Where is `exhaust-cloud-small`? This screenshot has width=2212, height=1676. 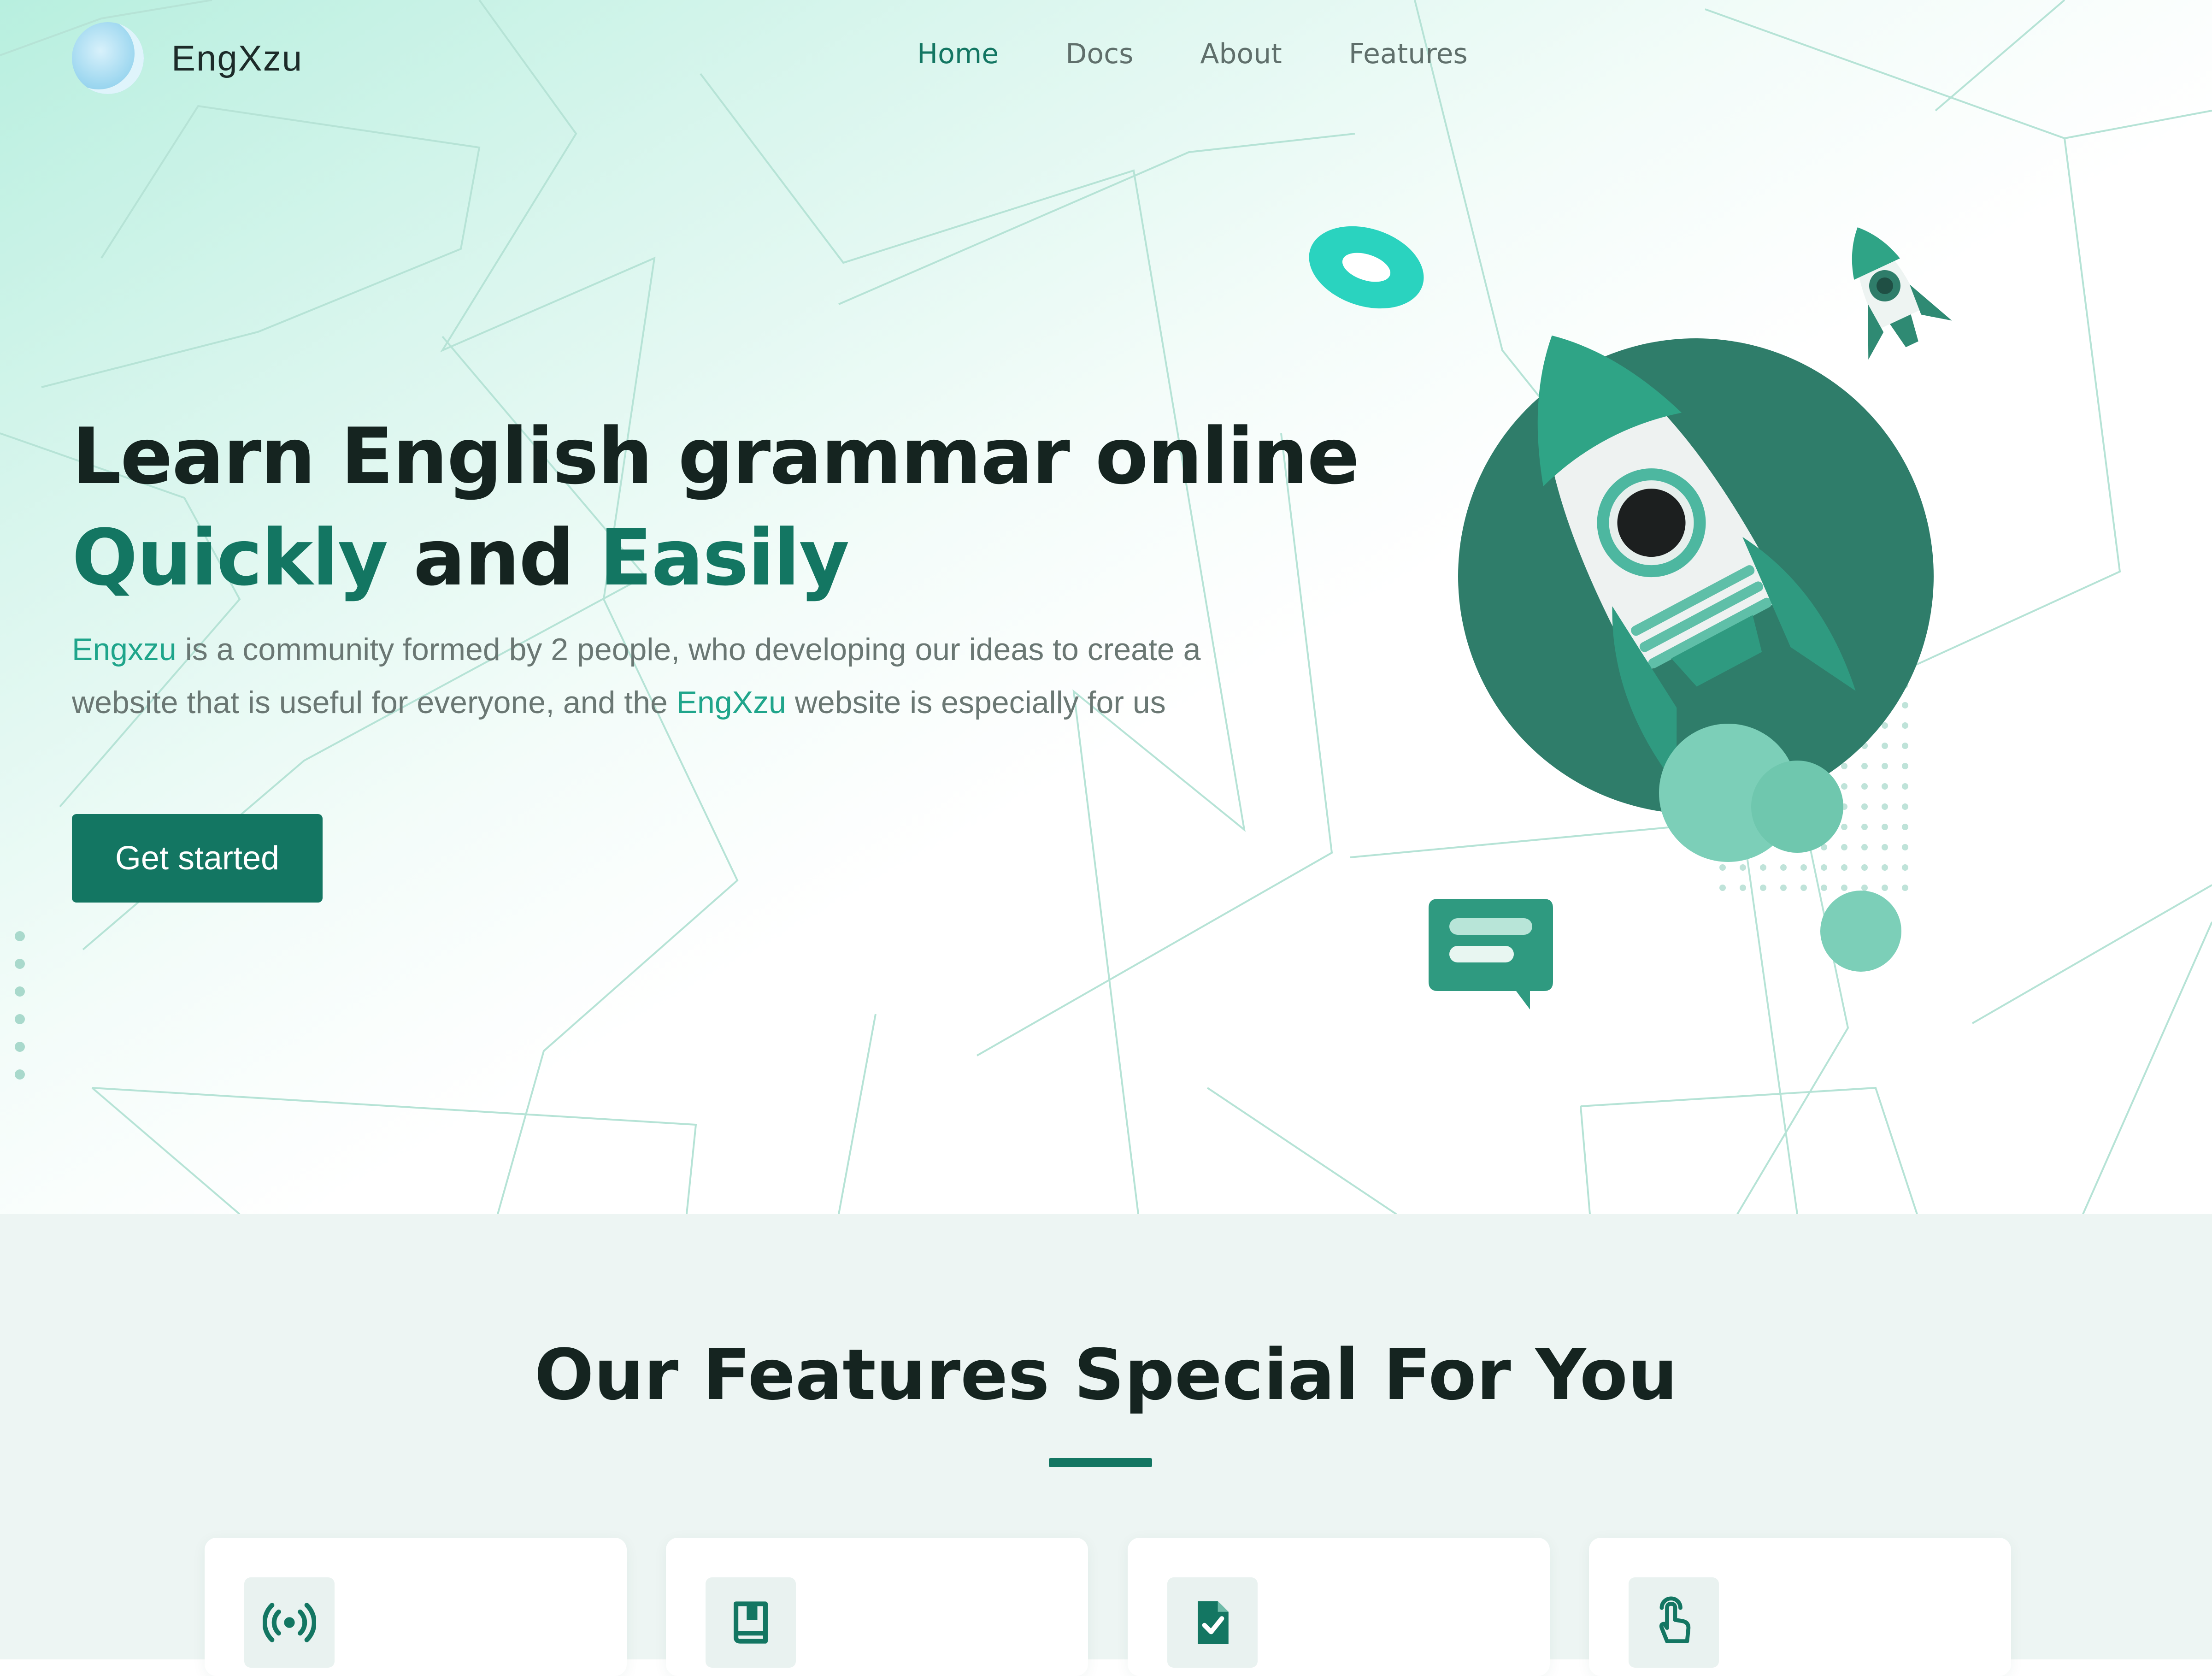
exhaust-cloud-small is located at coordinates (1797, 807).